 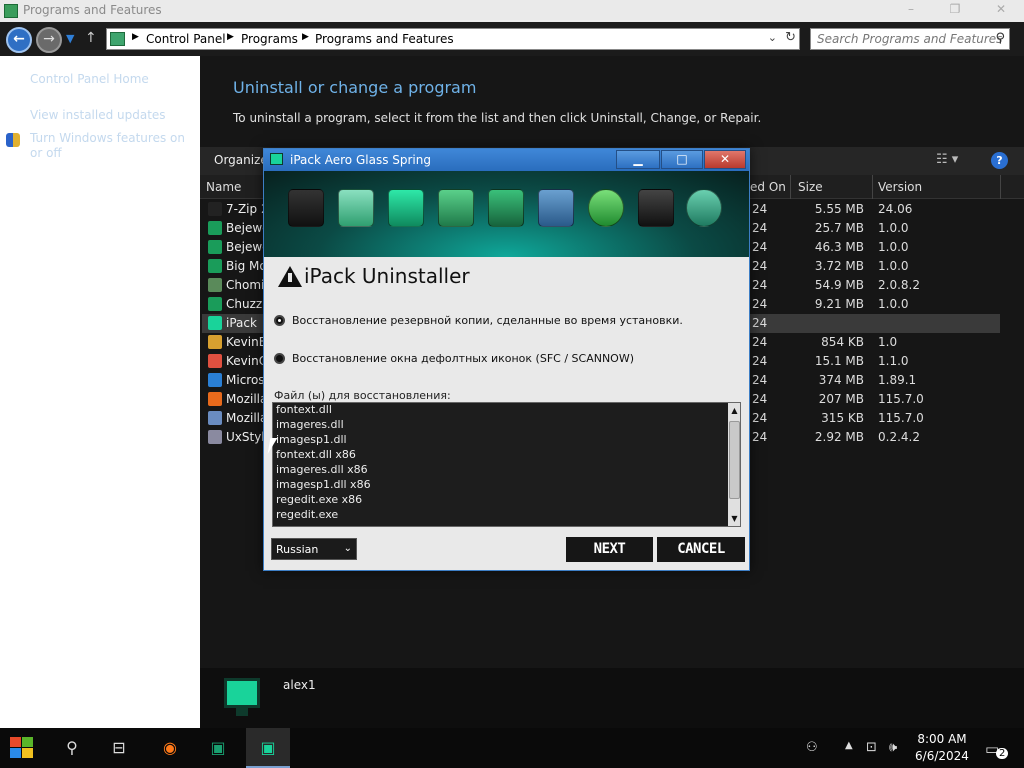 I want to click on minimize-button: –, so click(x=911, y=11).